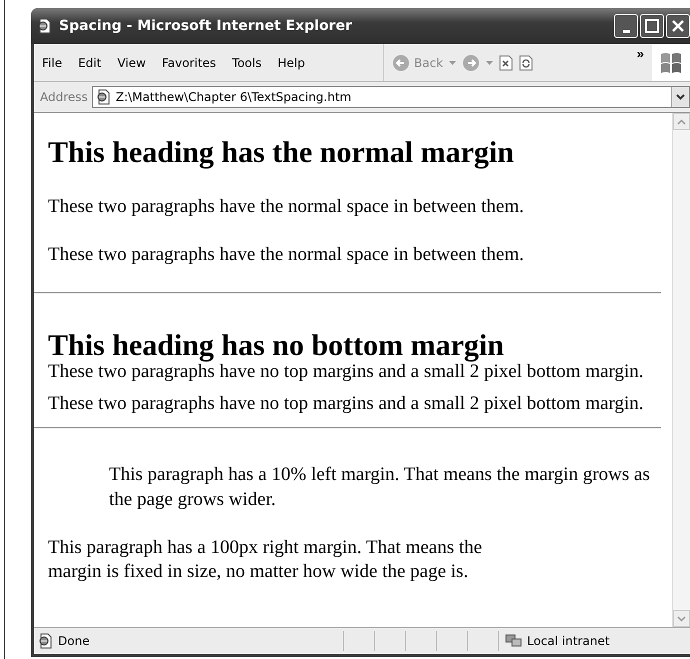 This screenshot has height=659, width=690. Describe the element at coordinates (391, 97) in the screenshot. I see `address-field: Z:\Matthew\Chapter 6\TextSpacing.htm` at that location.